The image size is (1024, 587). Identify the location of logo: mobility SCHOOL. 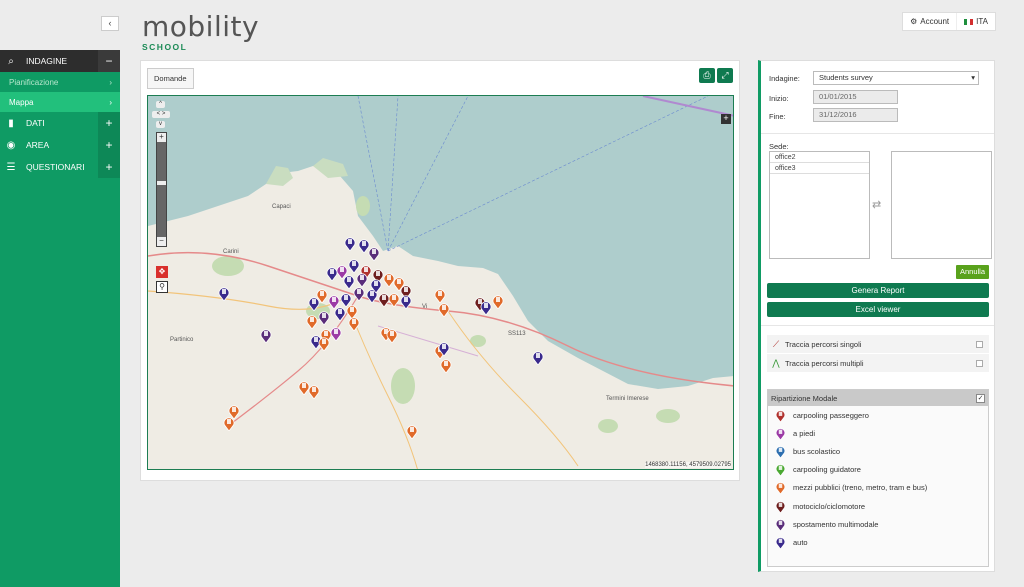
(200, 31).